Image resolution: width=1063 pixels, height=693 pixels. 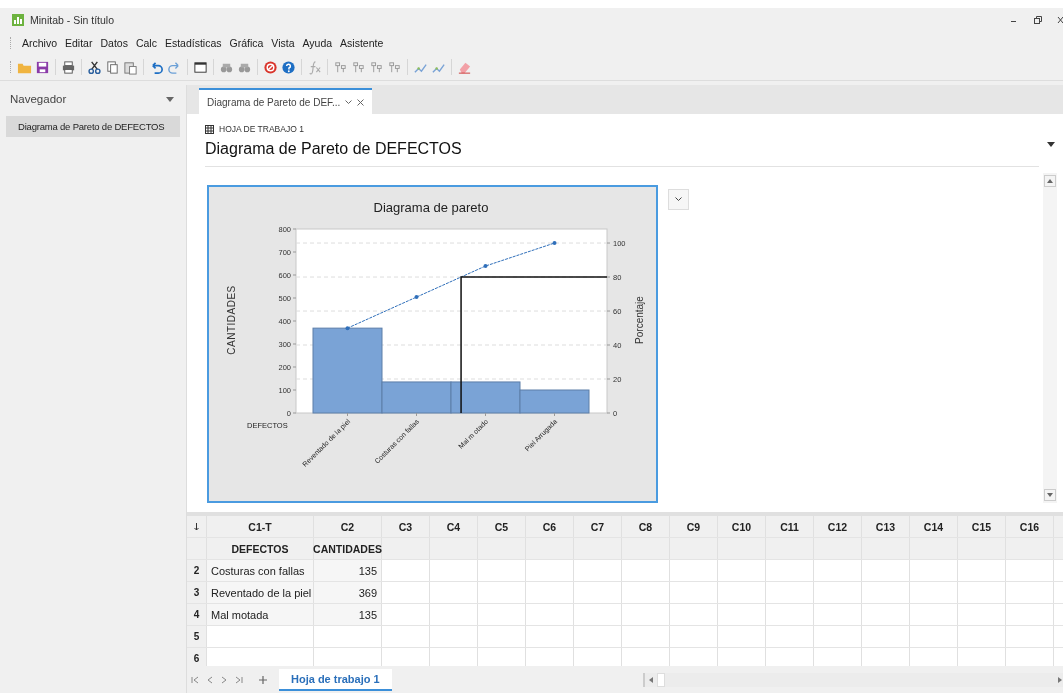 What do you see at coordinates (260, 548) in the screenshot?
I see `column-name: DEFECTOS` at bounding box center [260, 548].